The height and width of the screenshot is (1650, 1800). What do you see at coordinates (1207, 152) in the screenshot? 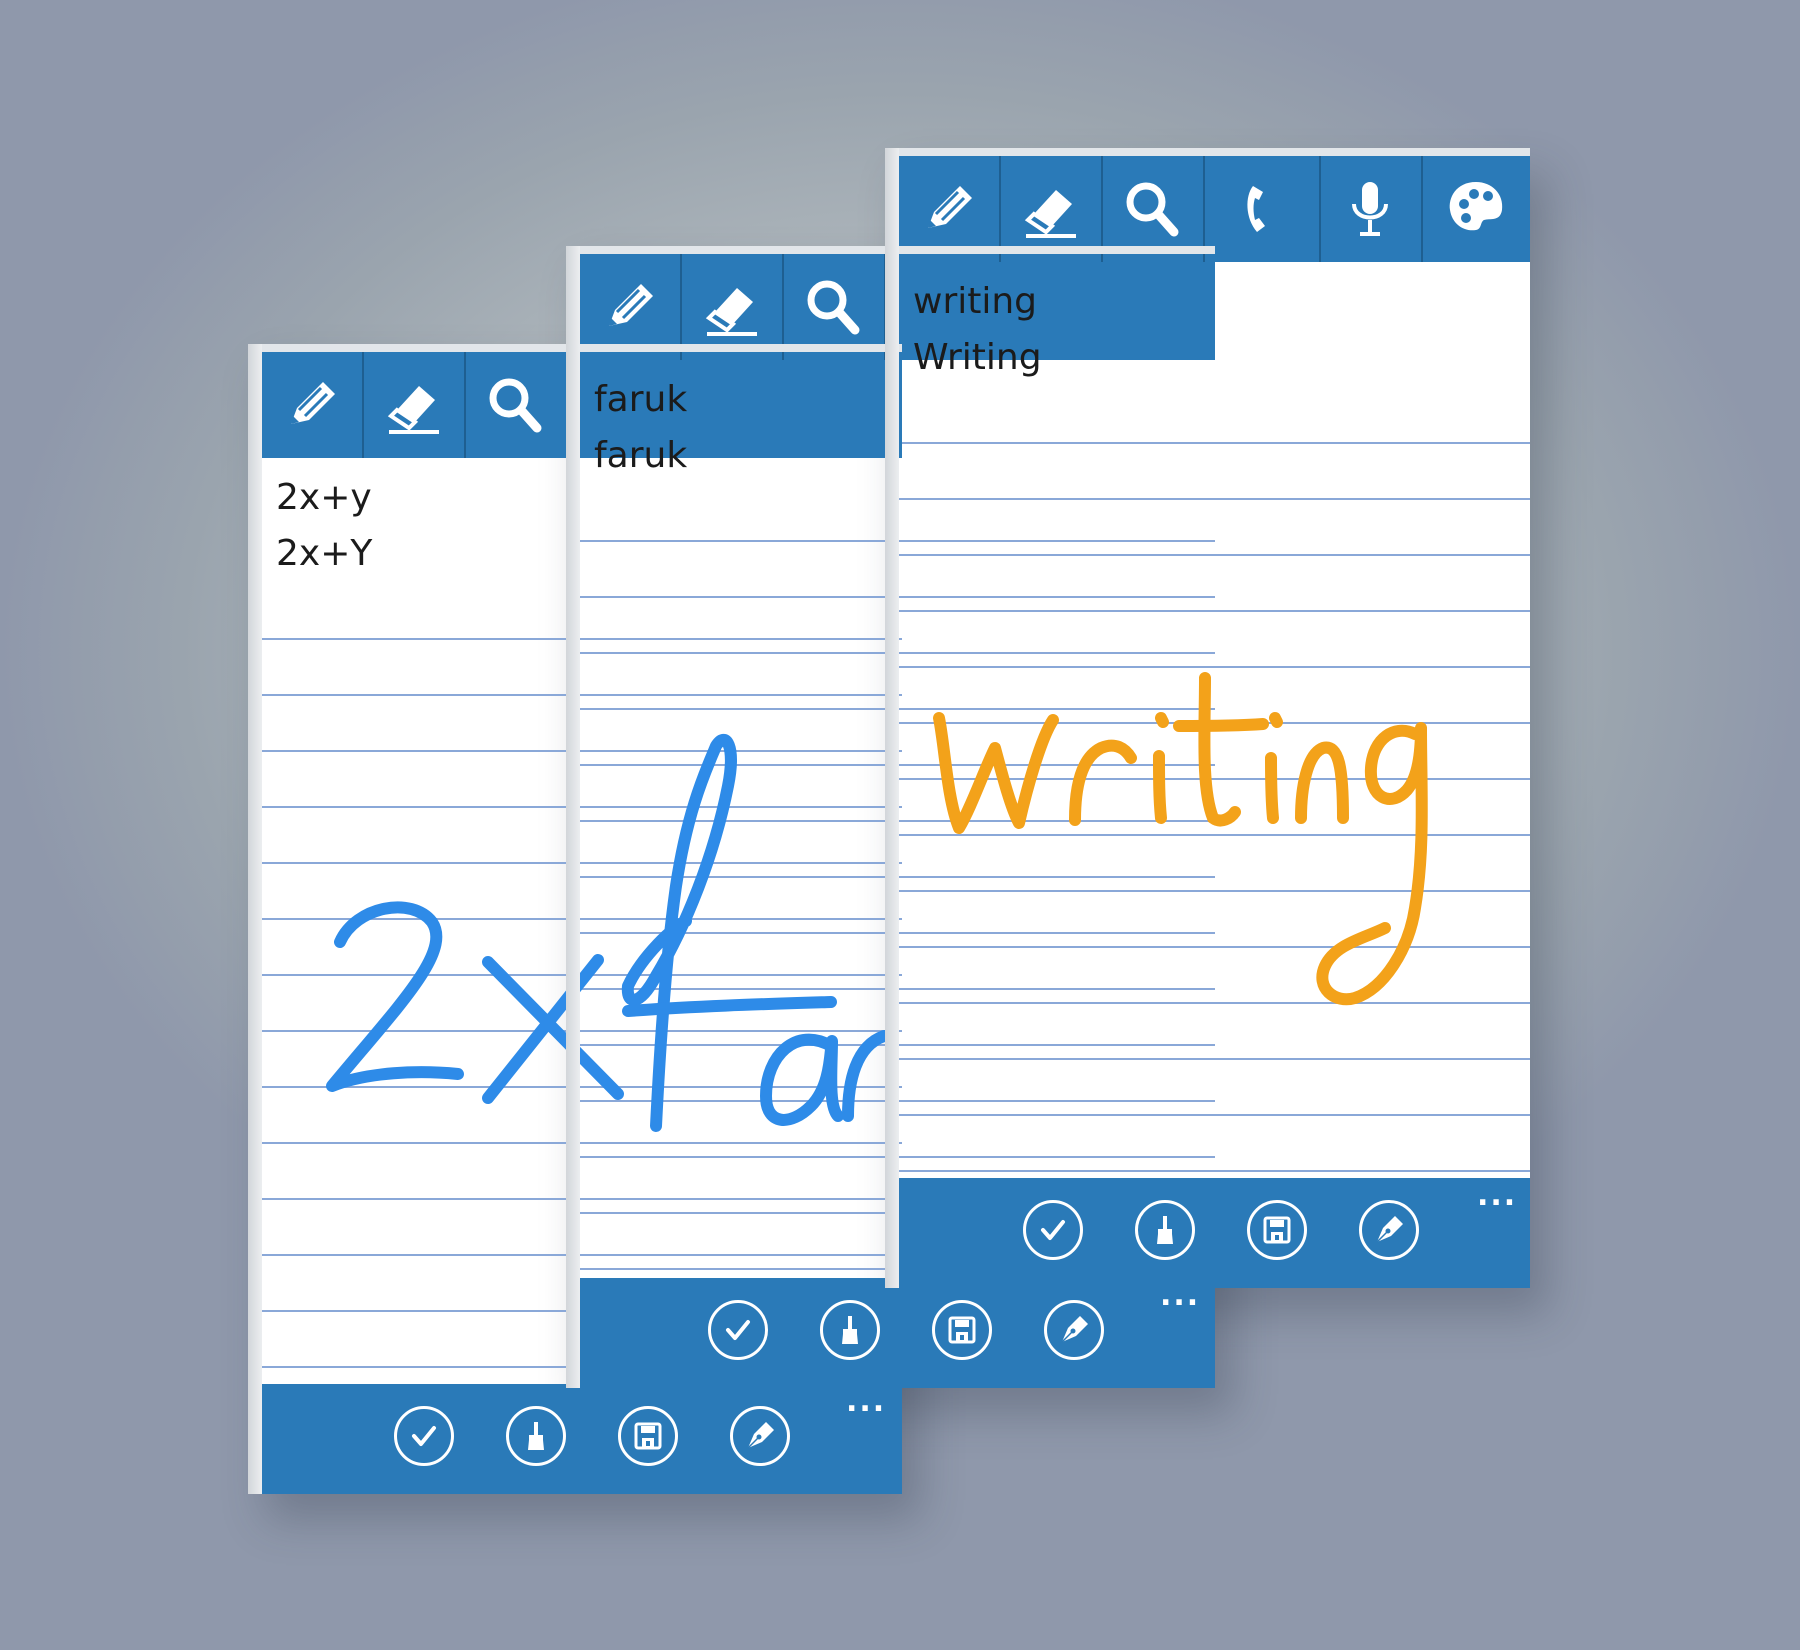
I see `card-top-edge` at bounding box center [1207, 152].